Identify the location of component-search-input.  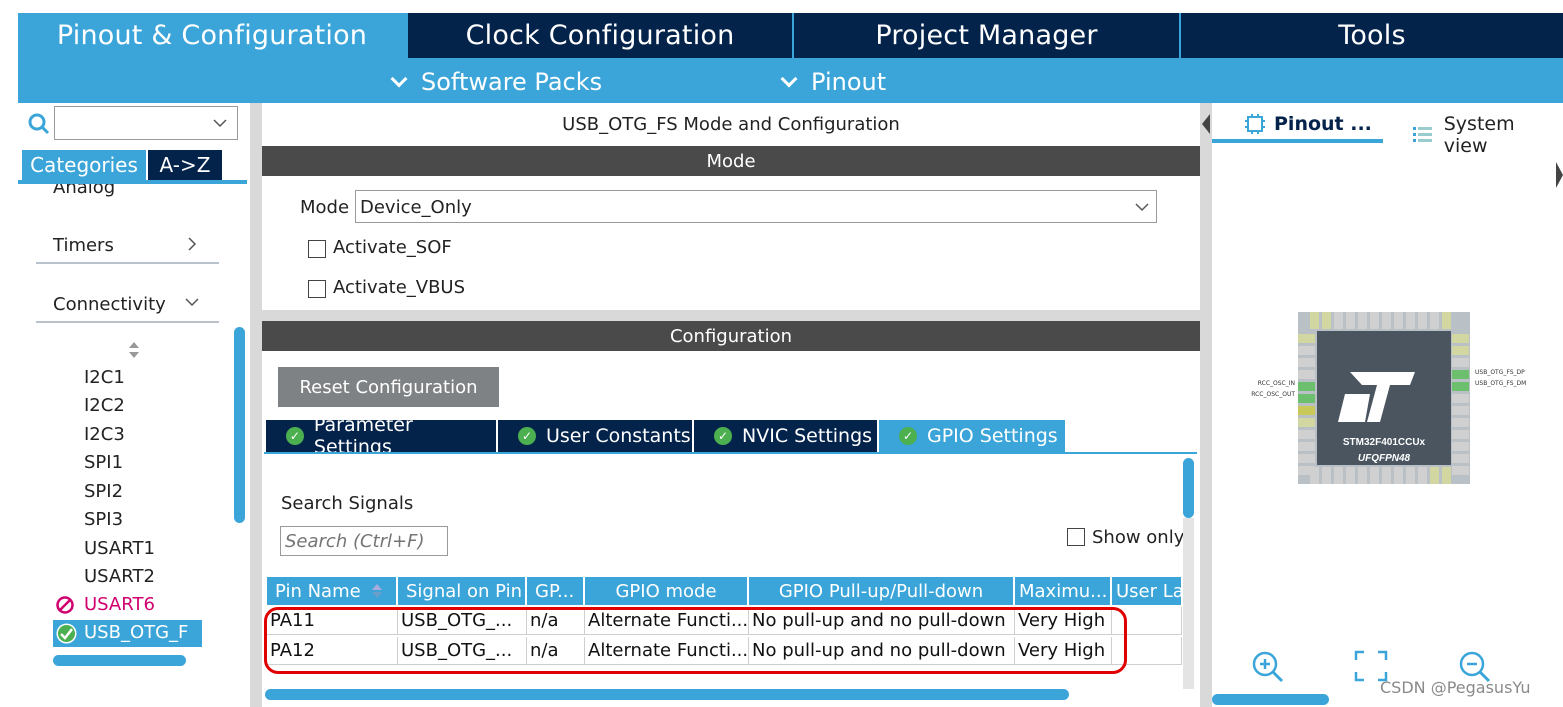
(146, 123).